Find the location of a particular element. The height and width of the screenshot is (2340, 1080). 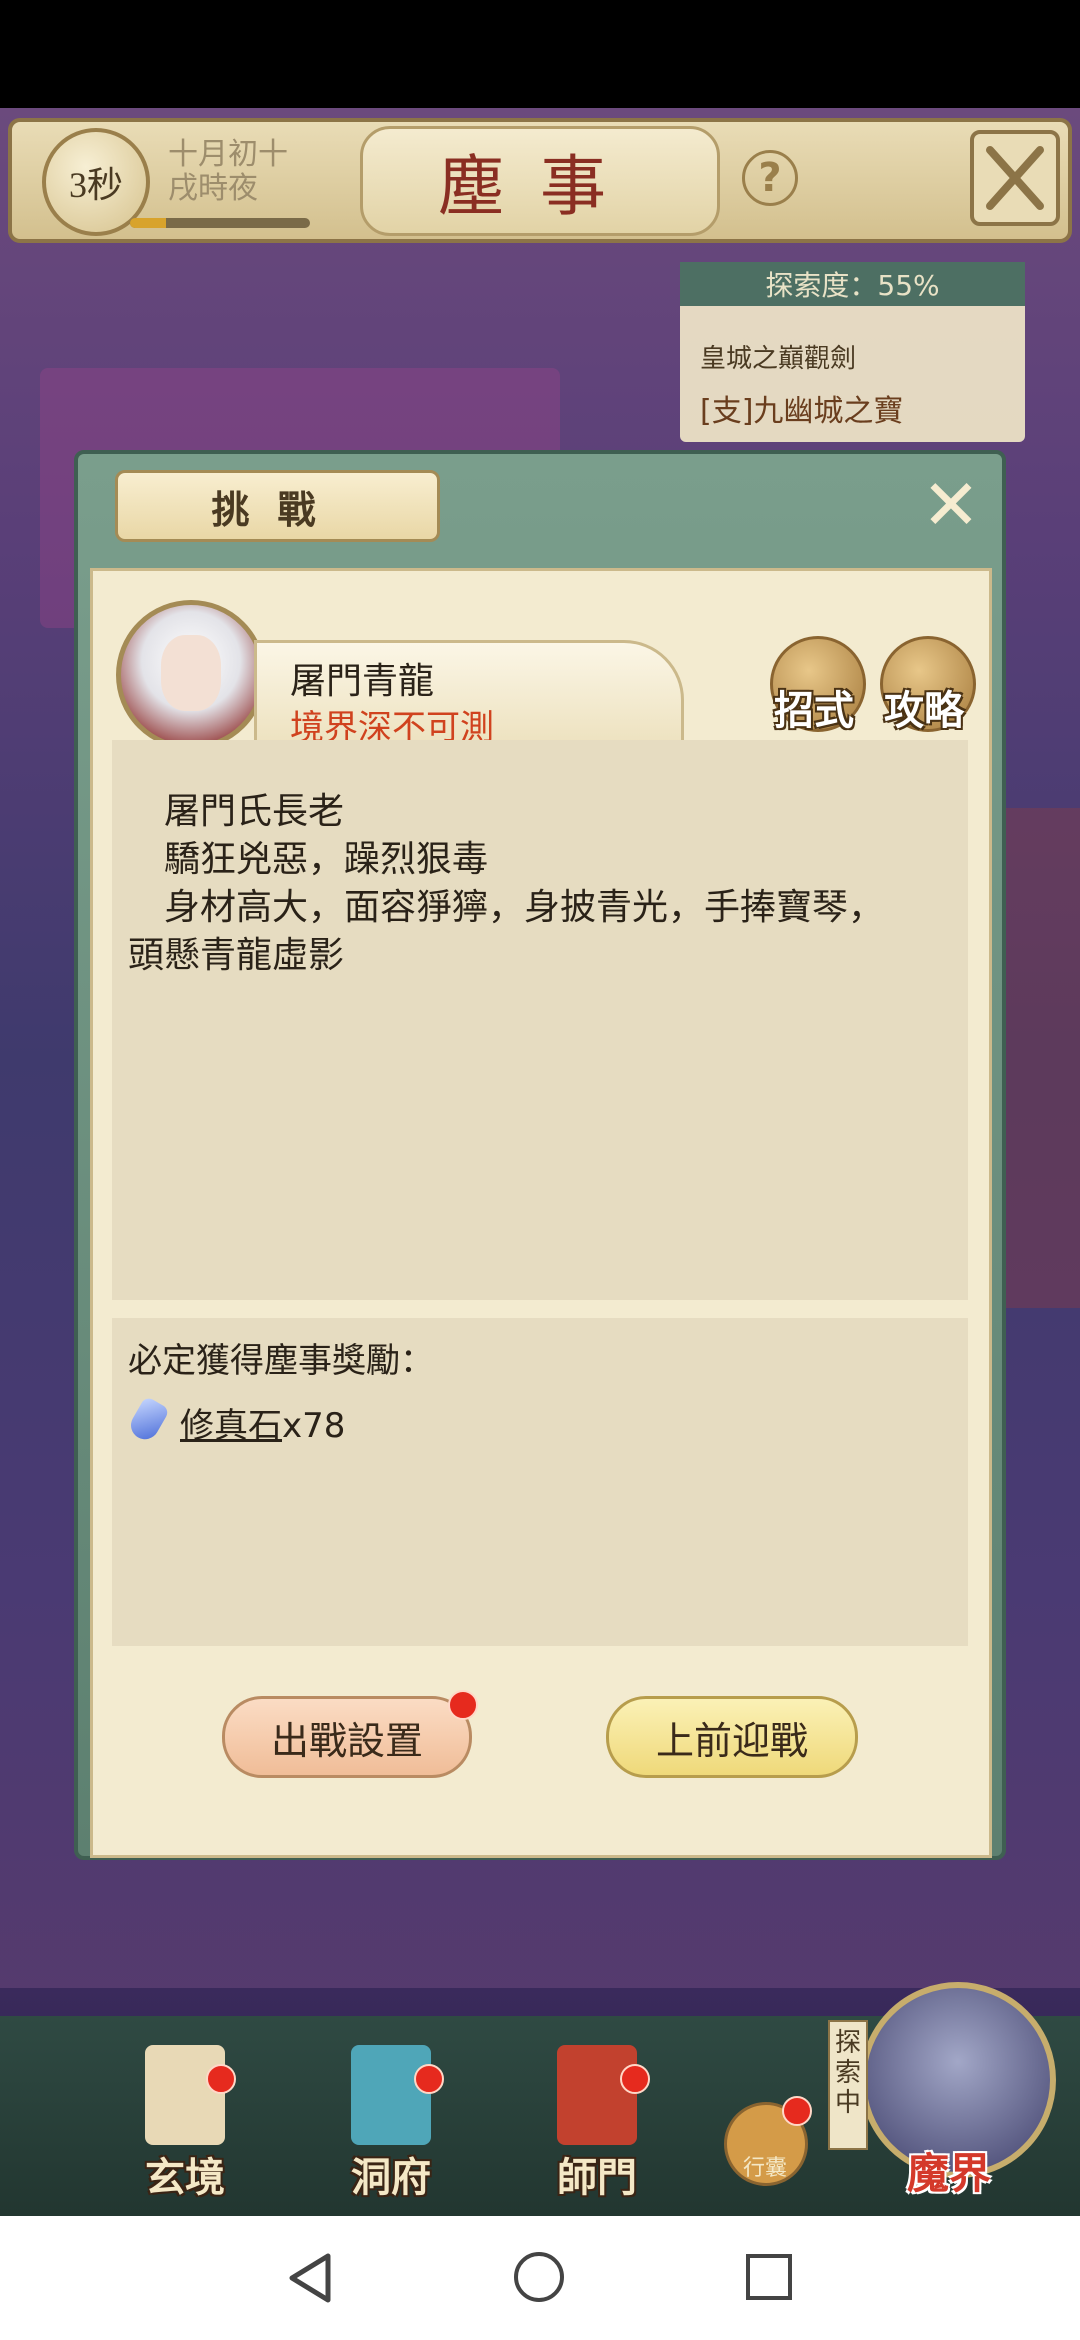

description-line: 身材高大，面容猙獰，身披青光，手捧寶琴， is located at coordinates (524, 907).